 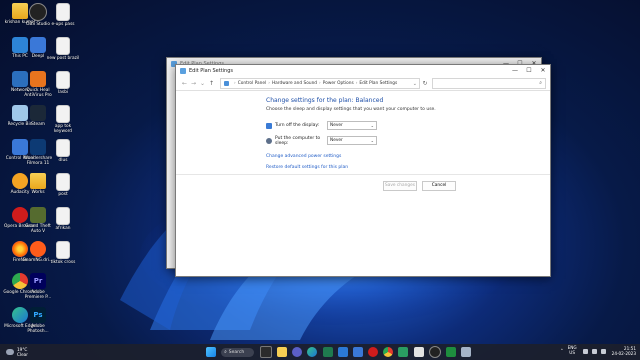 What do you see at coordinates (38, 113) in the screenshot?
I see `steam-icon` at bounding box center [38, 113].